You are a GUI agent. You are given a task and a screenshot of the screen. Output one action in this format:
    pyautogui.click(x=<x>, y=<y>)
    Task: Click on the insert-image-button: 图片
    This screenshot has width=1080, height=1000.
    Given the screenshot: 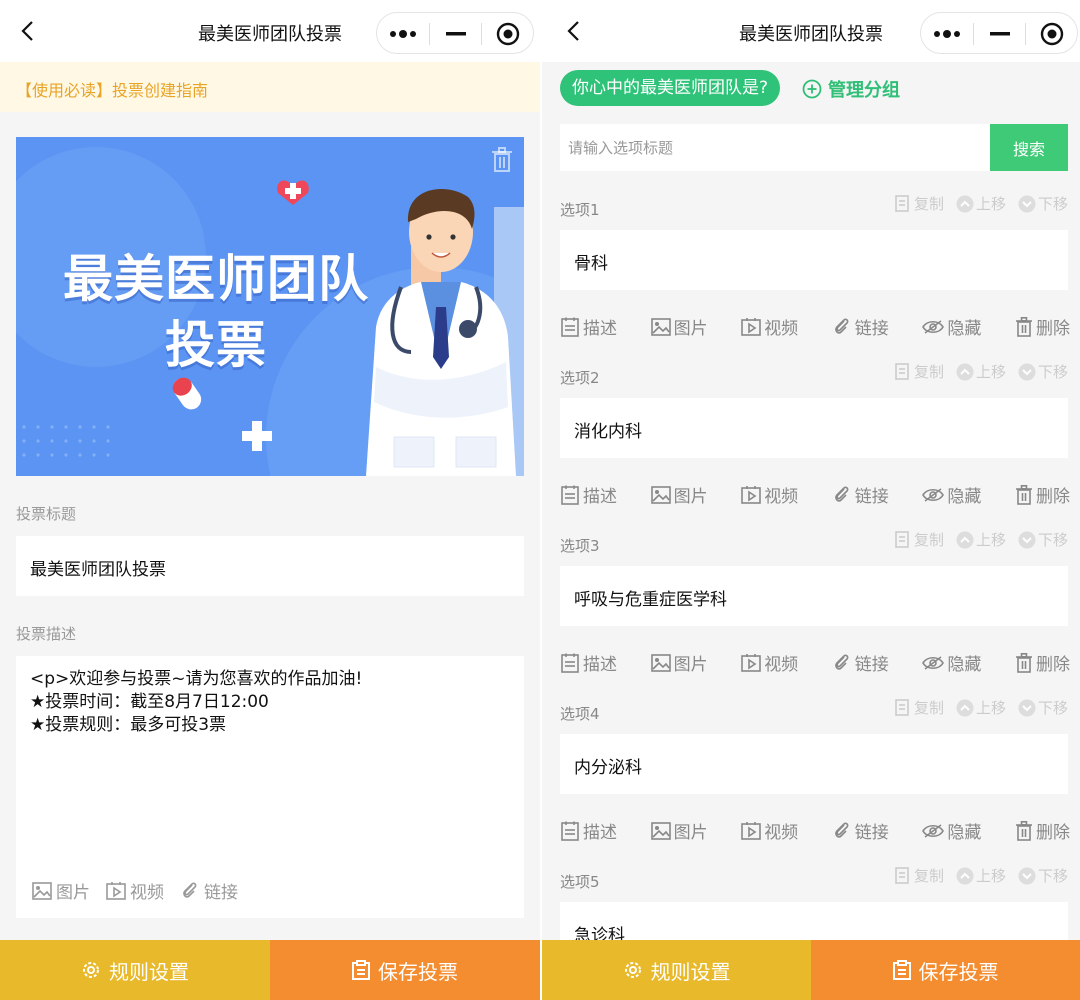 What is the action you would take?
    pyautogui.click(x=61, y=890)
    